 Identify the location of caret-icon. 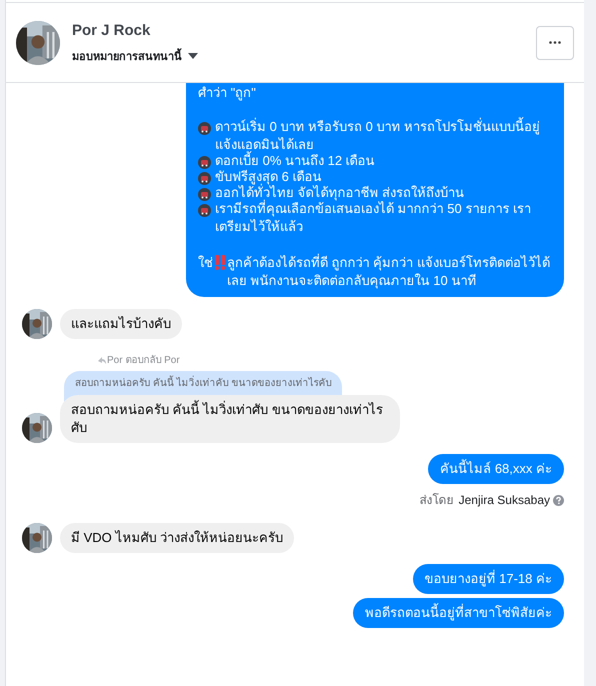
(193, 56).